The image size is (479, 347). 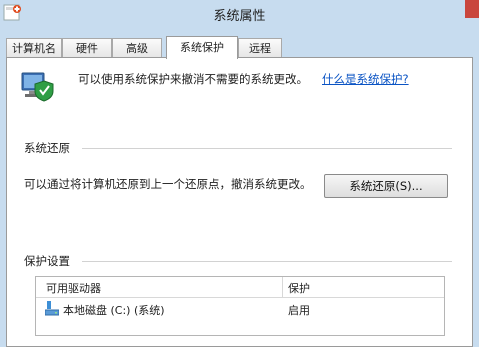 I want to click on tab-system-protection: 系统保护, so click(x=202, y=47).